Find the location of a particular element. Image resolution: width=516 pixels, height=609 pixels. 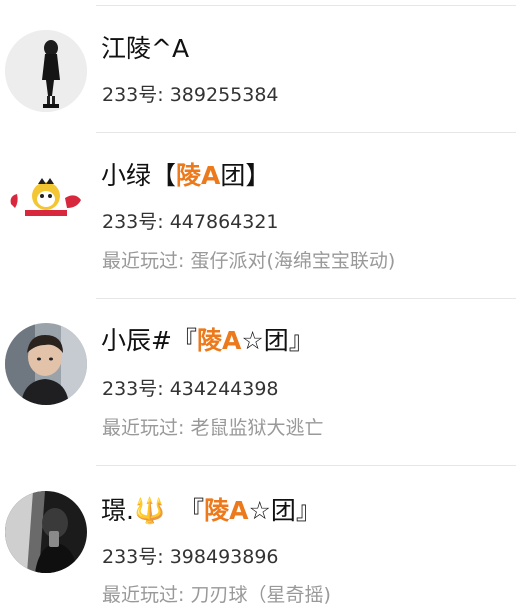

contact-name: 小辰#『陵A☆团』 is located at coordinates (207, 340).